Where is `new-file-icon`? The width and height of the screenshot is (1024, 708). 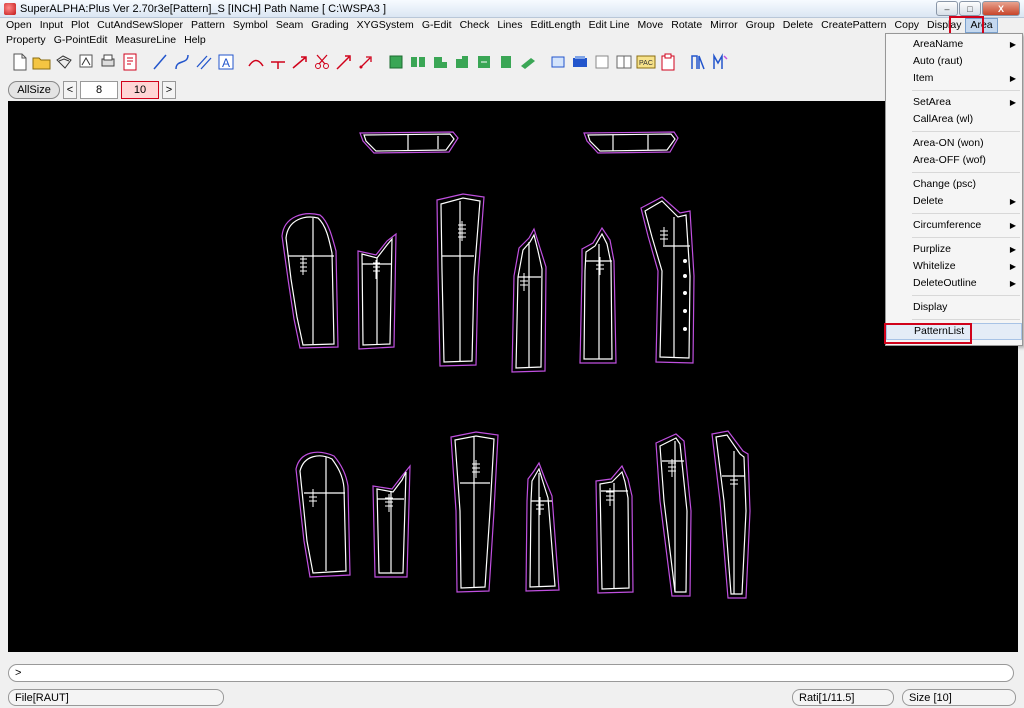
new-file-icon is located at coordinates (20, 62).